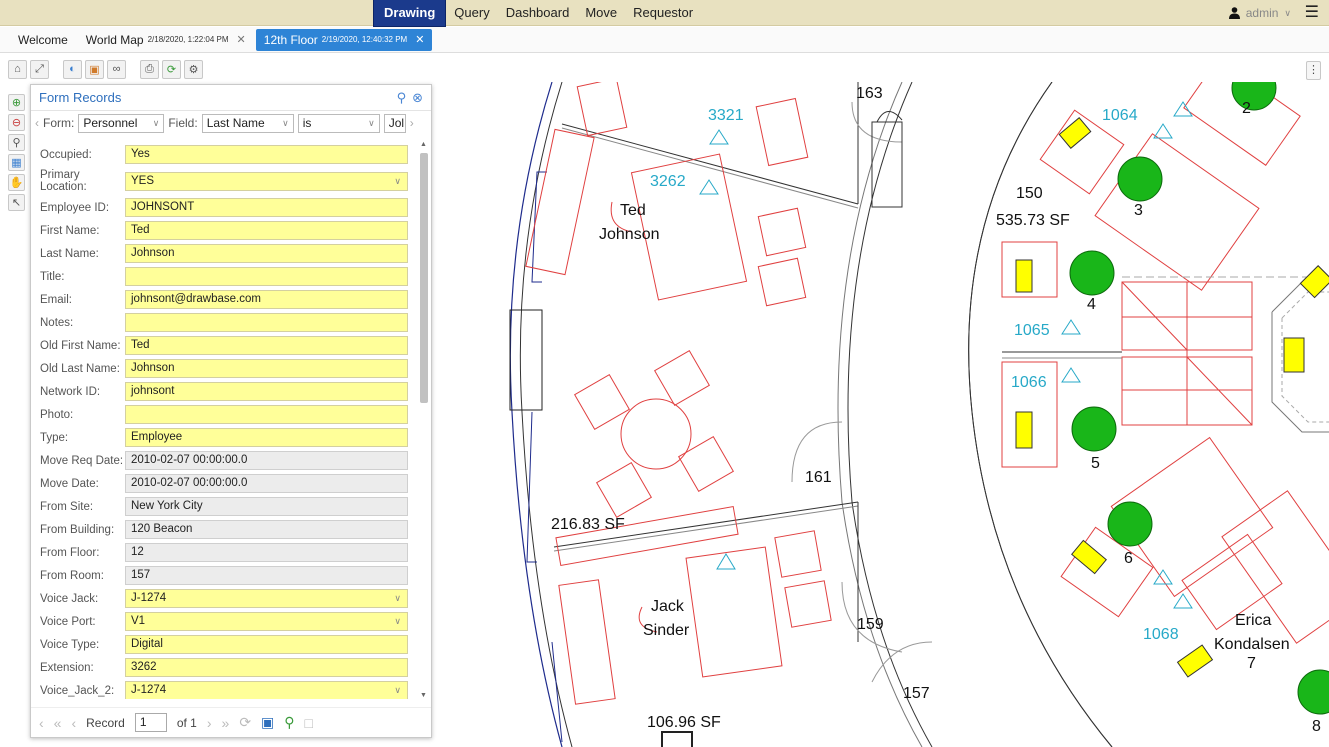 The image size is (1329, 747). I want to click on user-menu: admin ∨, so click(1259, 13).